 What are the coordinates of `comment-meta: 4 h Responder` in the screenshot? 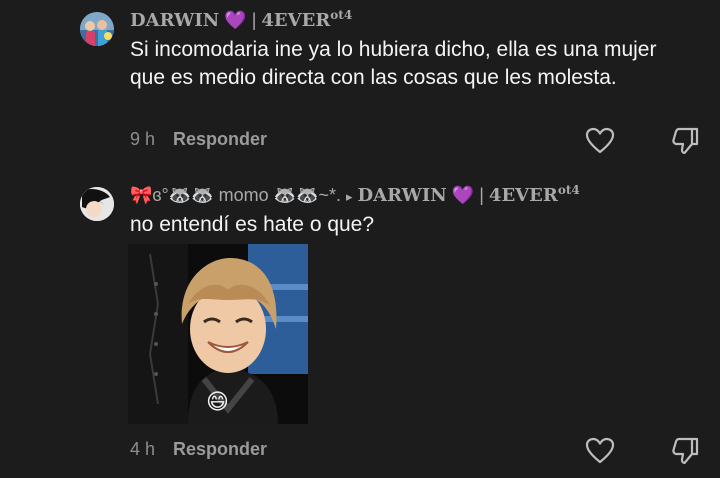 It's located at (198, 449).